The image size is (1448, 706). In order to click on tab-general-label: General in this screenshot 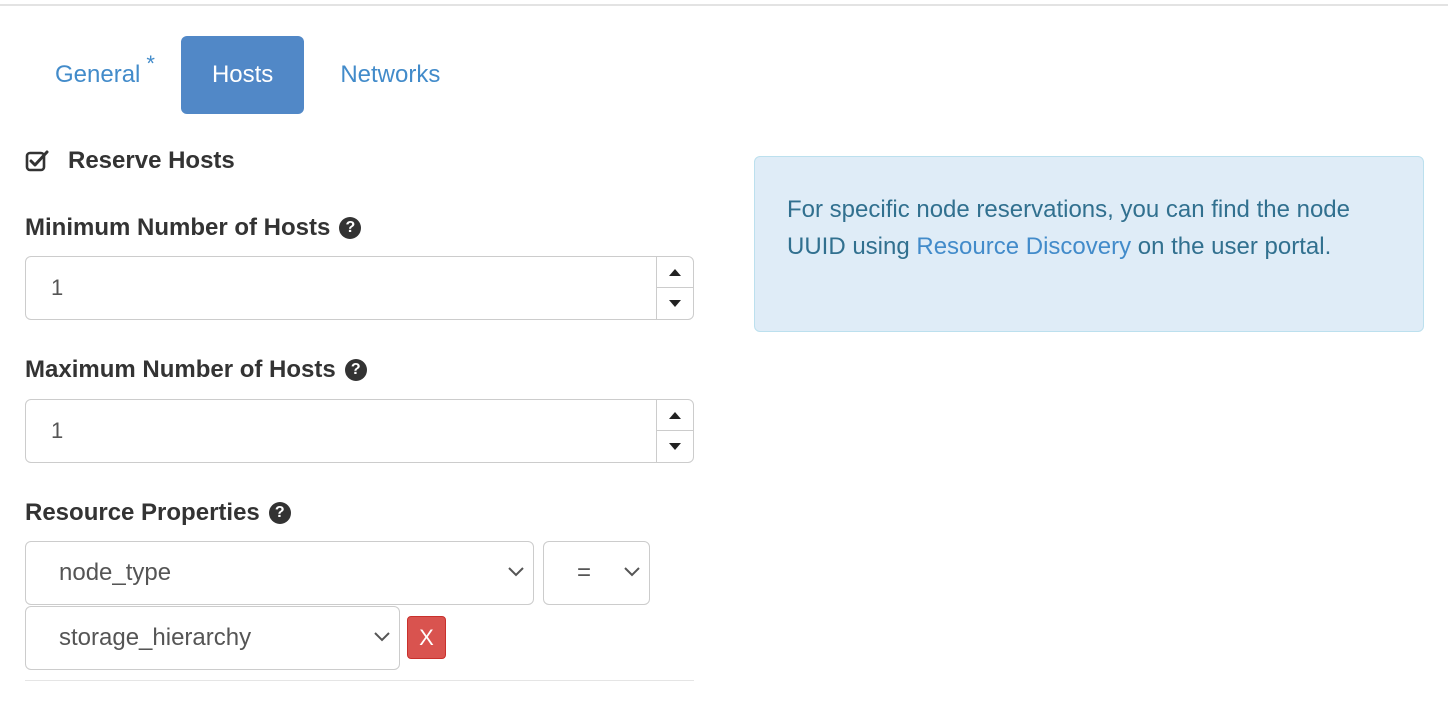, I will do `click(98, 74)`.